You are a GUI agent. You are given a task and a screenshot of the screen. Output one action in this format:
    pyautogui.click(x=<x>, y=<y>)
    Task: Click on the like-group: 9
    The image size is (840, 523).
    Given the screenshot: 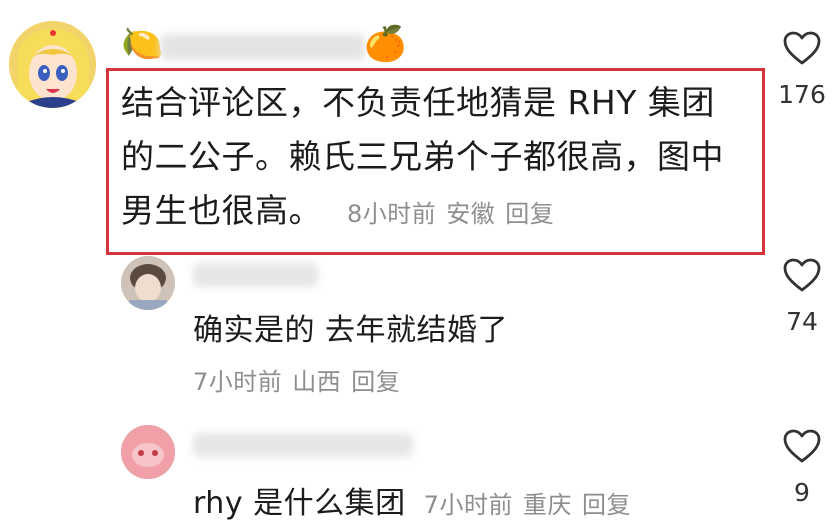 What is the action you would take?
    pyautogui.click(x=802, y=467)
    